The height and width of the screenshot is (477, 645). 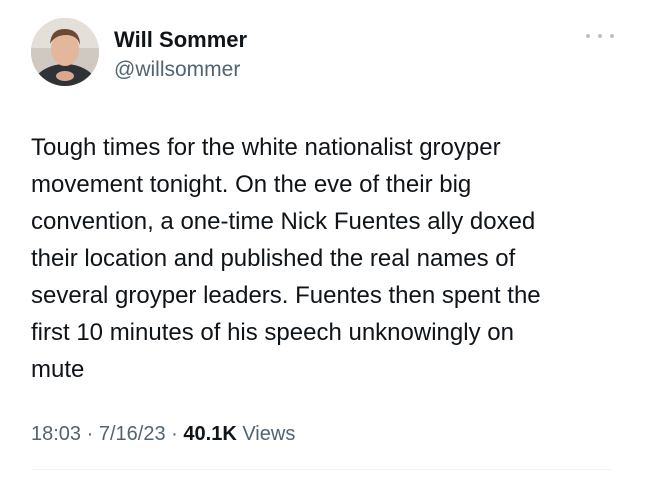 I want to click on tweet-date: 7/16/23, so click(x=132, y=434).